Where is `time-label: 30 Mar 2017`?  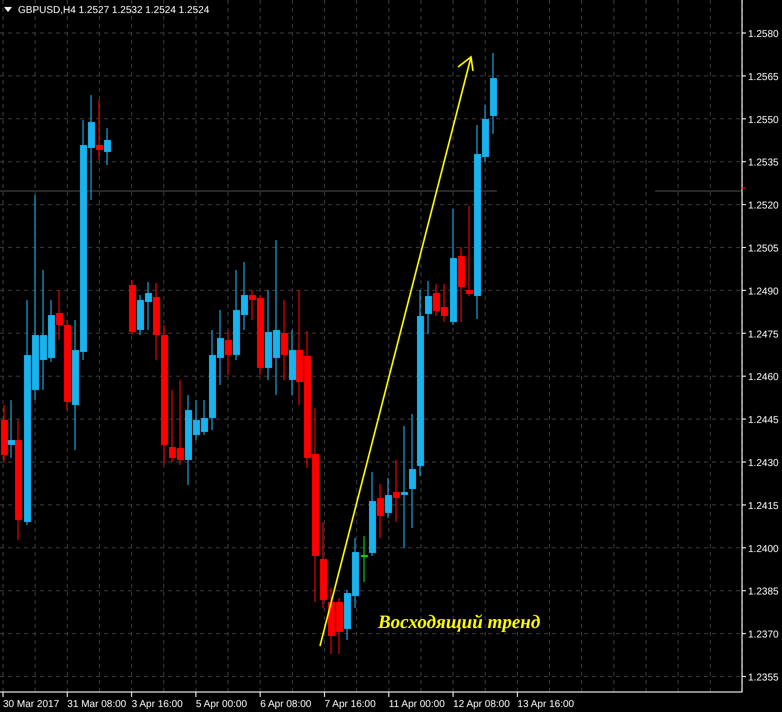
time-label: 30 Mar 2017 is located at coordinates (31, 704).